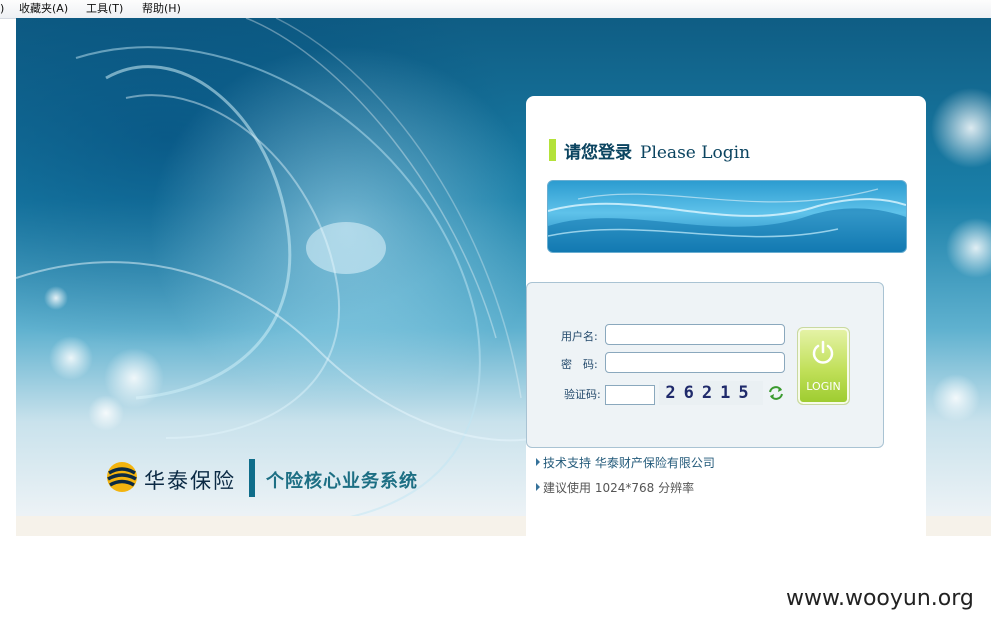  What do you see at coordinates (823, 366) in the screenshot?
I see `login-button: LOGIN` at bounding box center [823, 366].